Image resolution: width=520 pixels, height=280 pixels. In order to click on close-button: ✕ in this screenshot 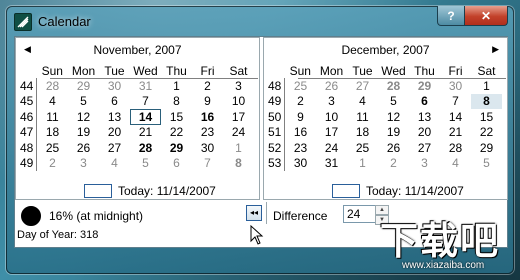, I will do `click(486, 16)`.